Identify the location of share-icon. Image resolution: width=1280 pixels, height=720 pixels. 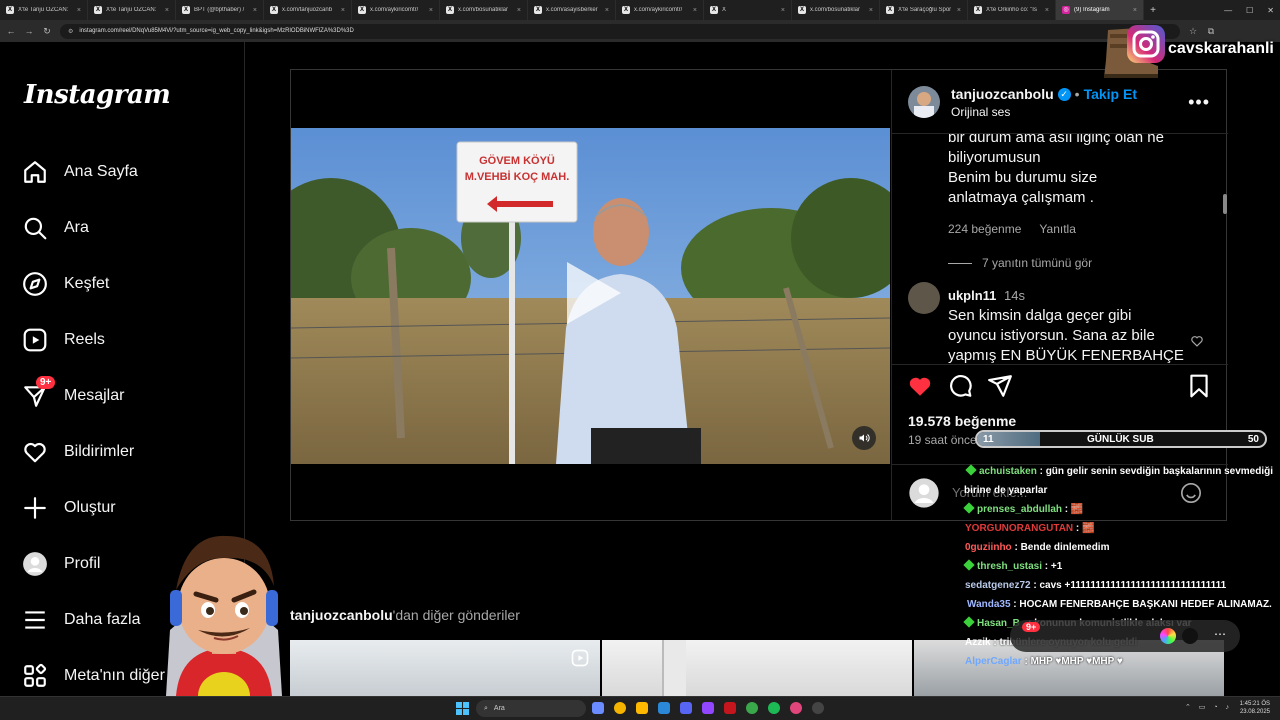
(1000, 386).